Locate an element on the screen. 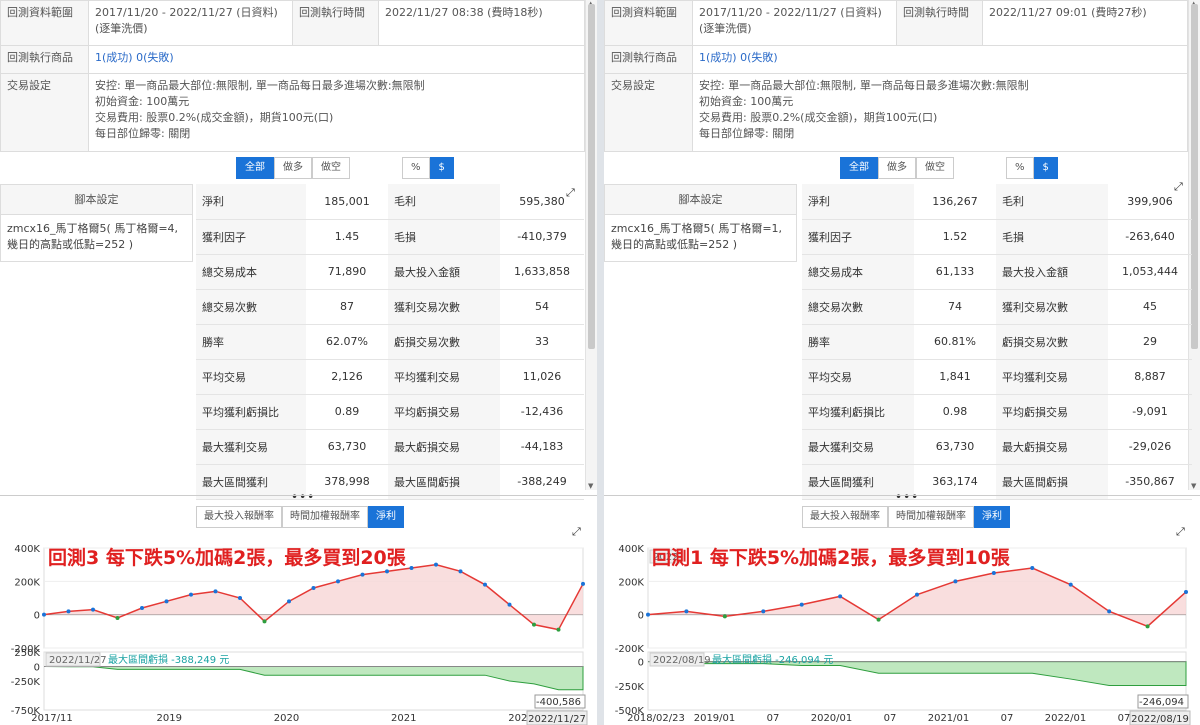 The height and width of the screenshot is (725, 1200). y-tick-label: 250K is located at coordinates (27, 653).